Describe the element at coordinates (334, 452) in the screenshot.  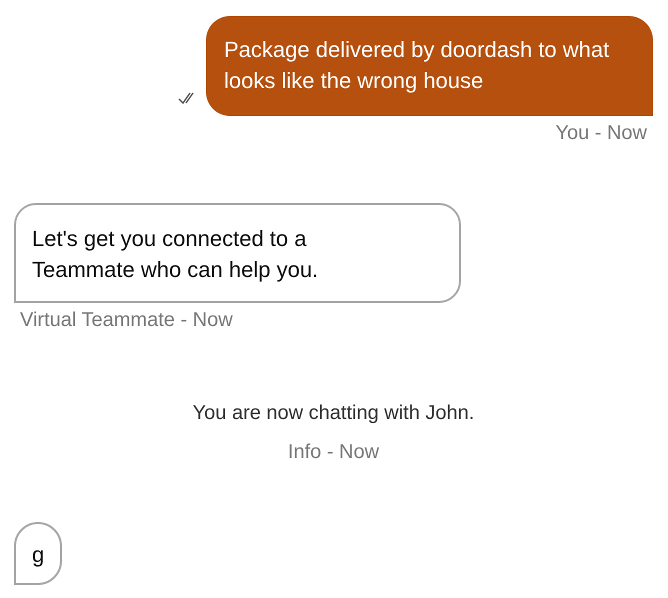
I see `message-meta: Info - Now` at that location.